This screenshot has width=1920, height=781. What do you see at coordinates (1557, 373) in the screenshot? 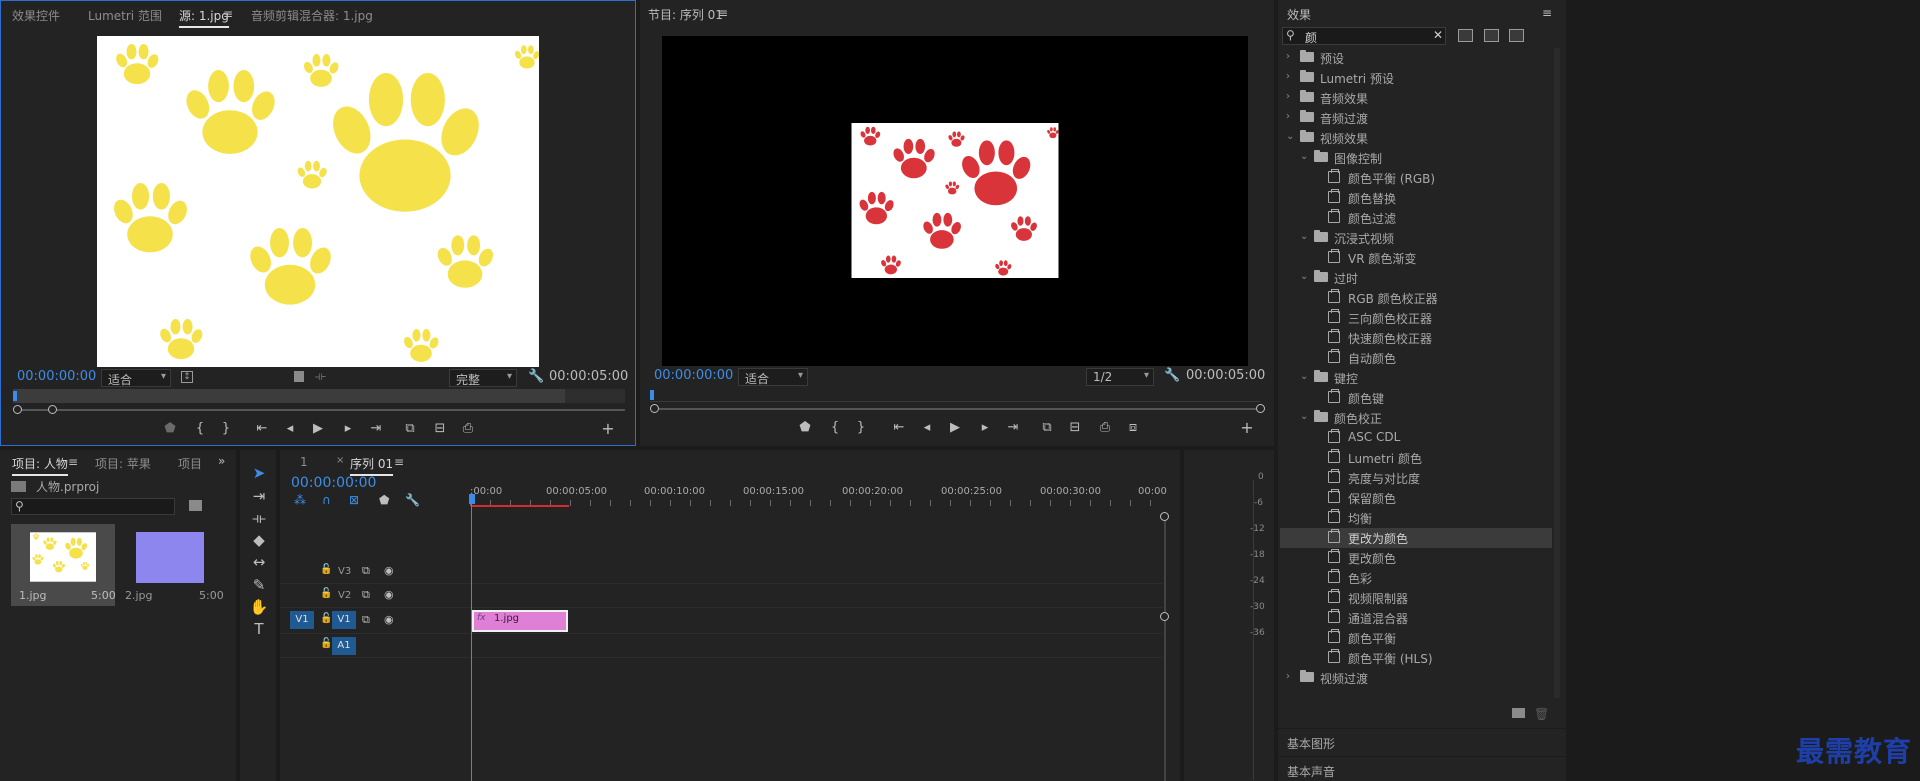
I see `effects-scrollbar` at bounding box center [1557, 373].